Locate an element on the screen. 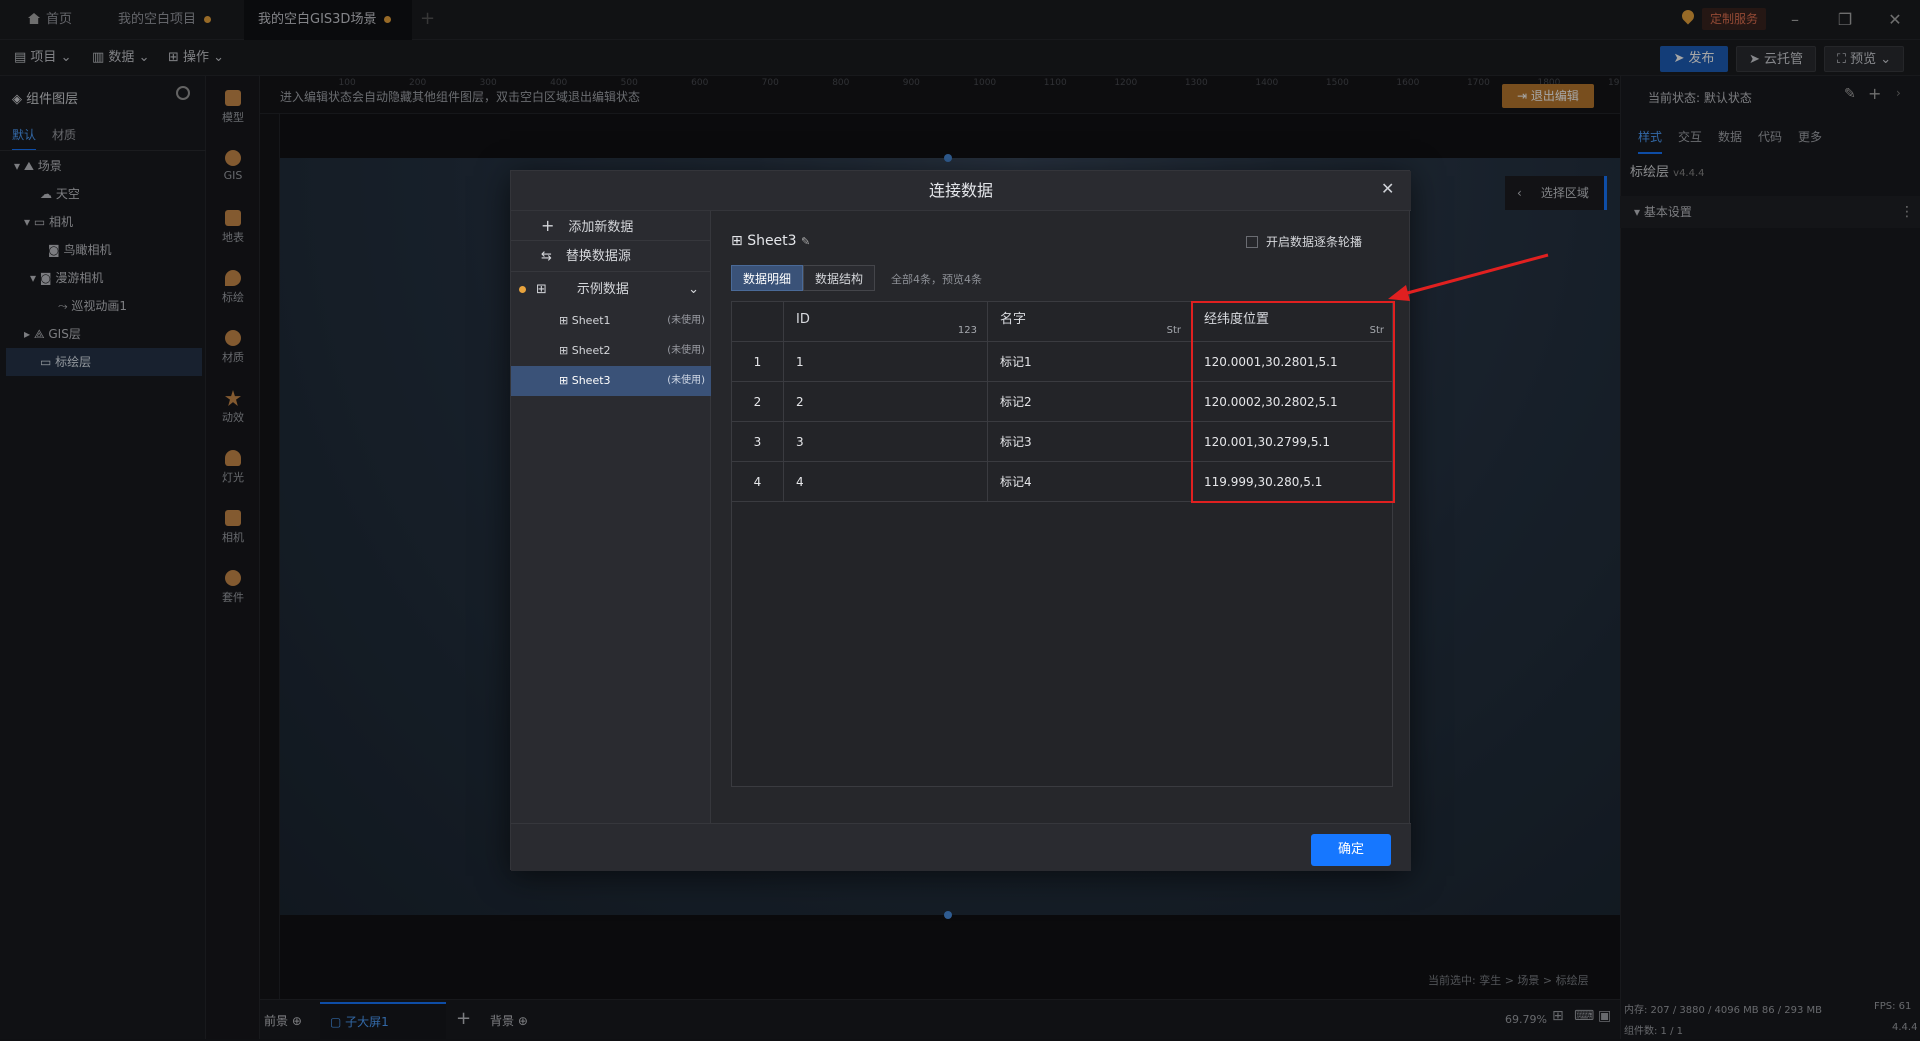  edit-icon: ✎ is located at coordinates (805, 241).